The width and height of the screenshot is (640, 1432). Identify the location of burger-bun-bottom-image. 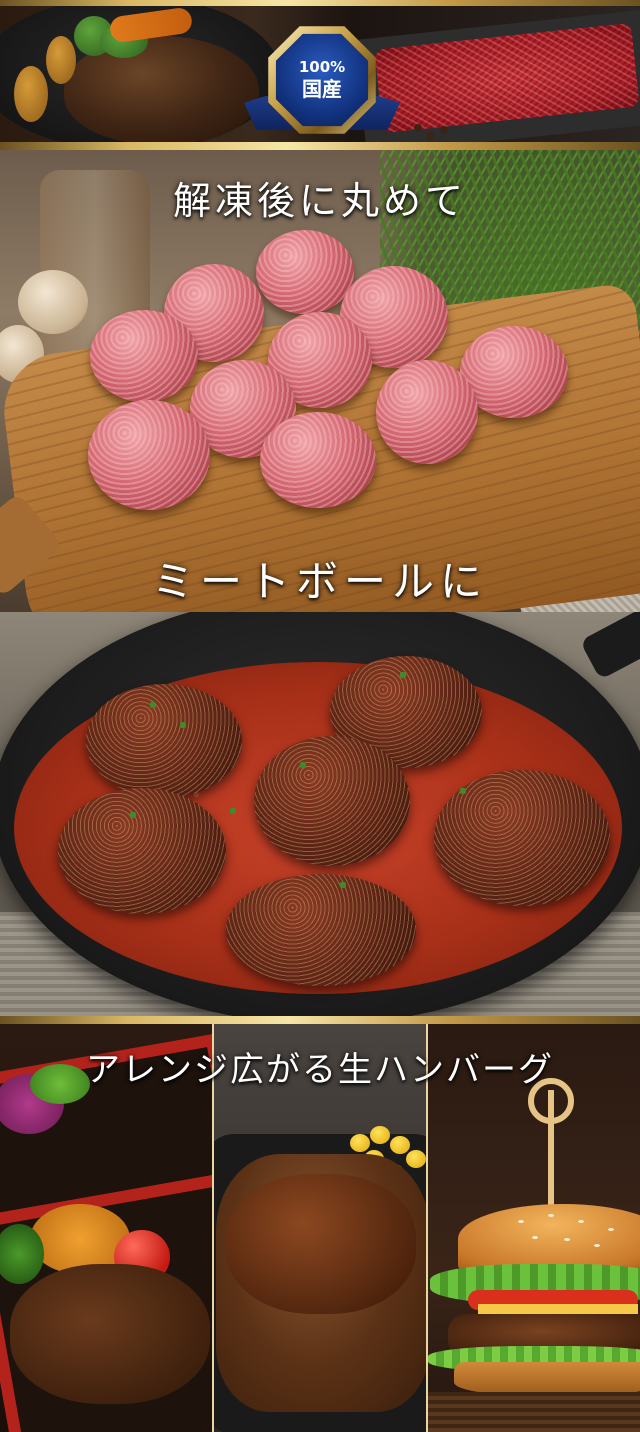
(547, 1379).